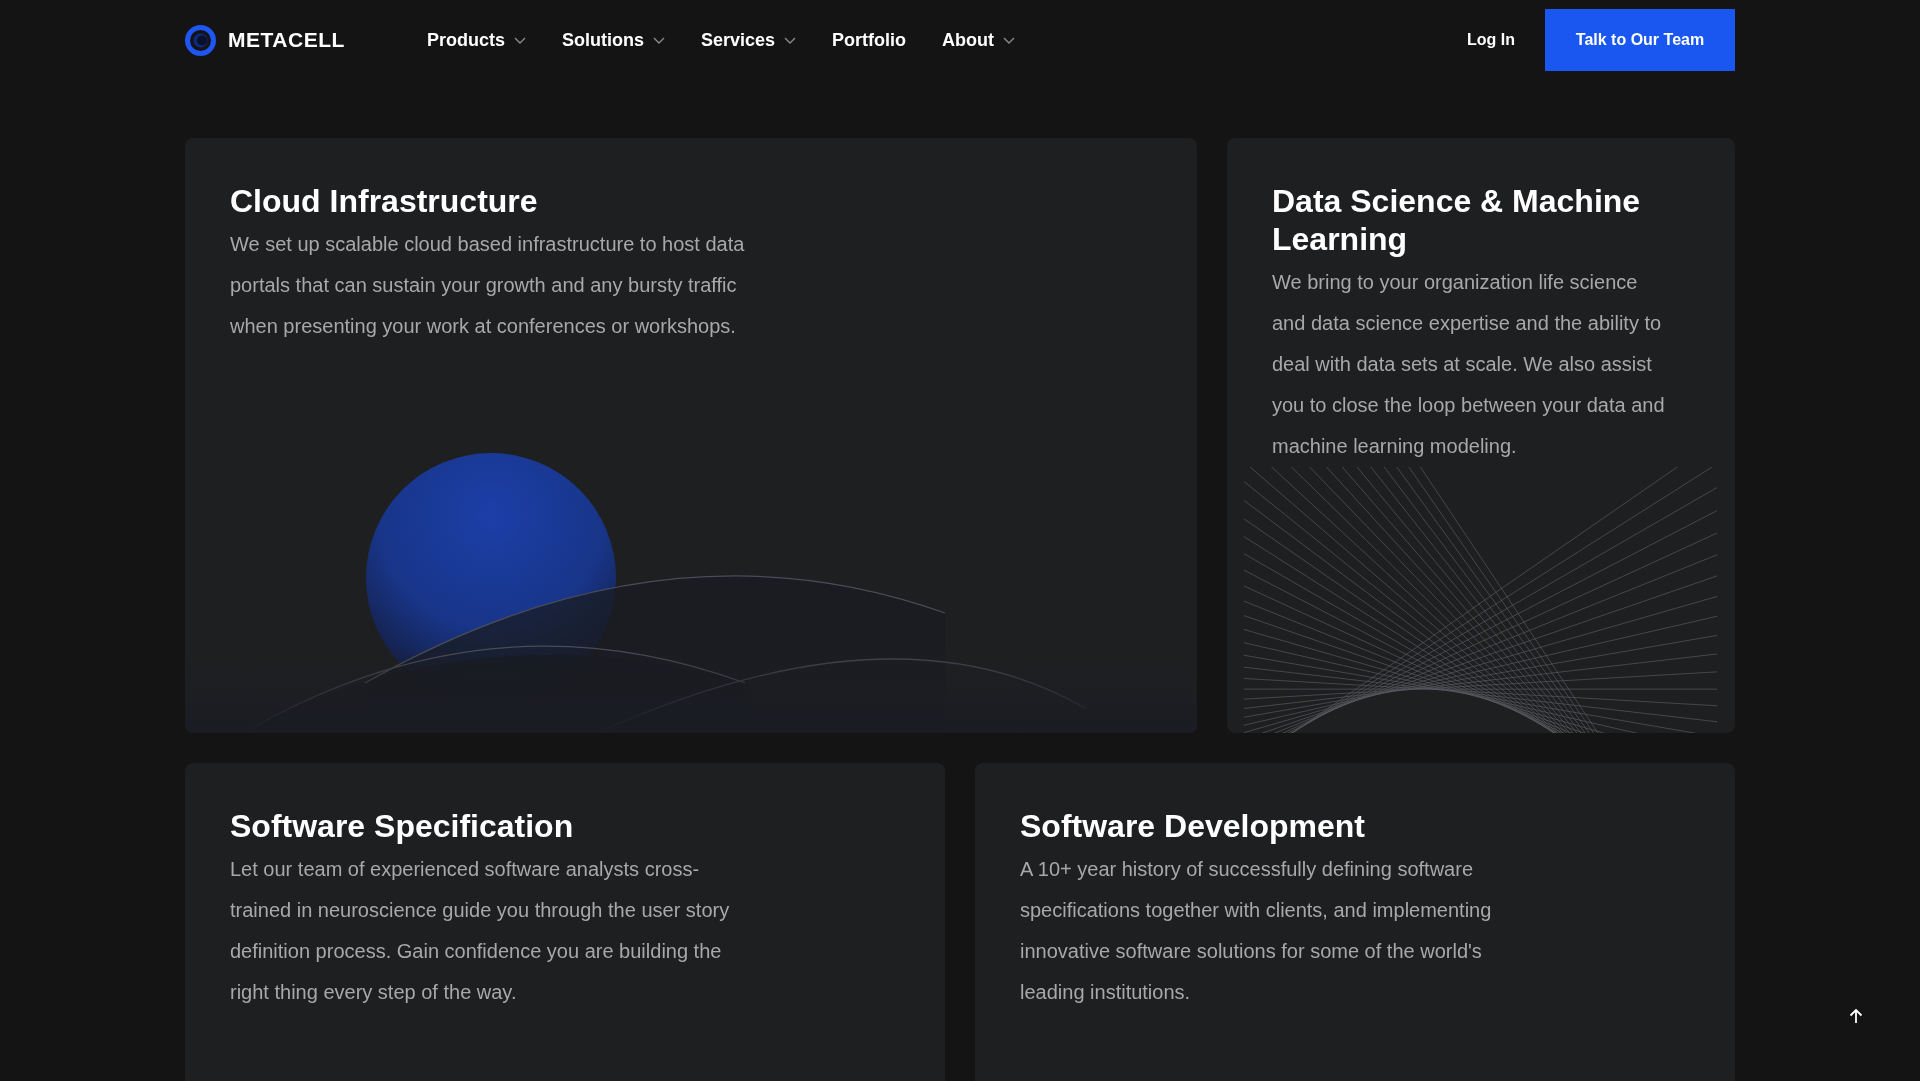 The height and width of the screenshot is (1081, 1920). I want to click on nav-link: About, so click(979, 40).